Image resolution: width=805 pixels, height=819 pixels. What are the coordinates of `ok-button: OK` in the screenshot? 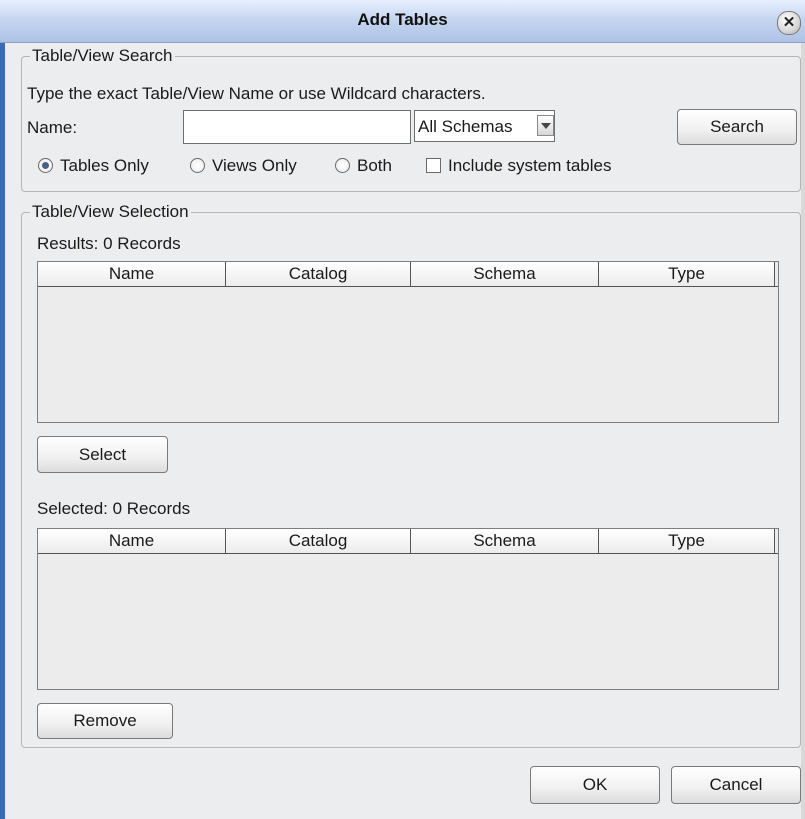 It's located at (595, 785).